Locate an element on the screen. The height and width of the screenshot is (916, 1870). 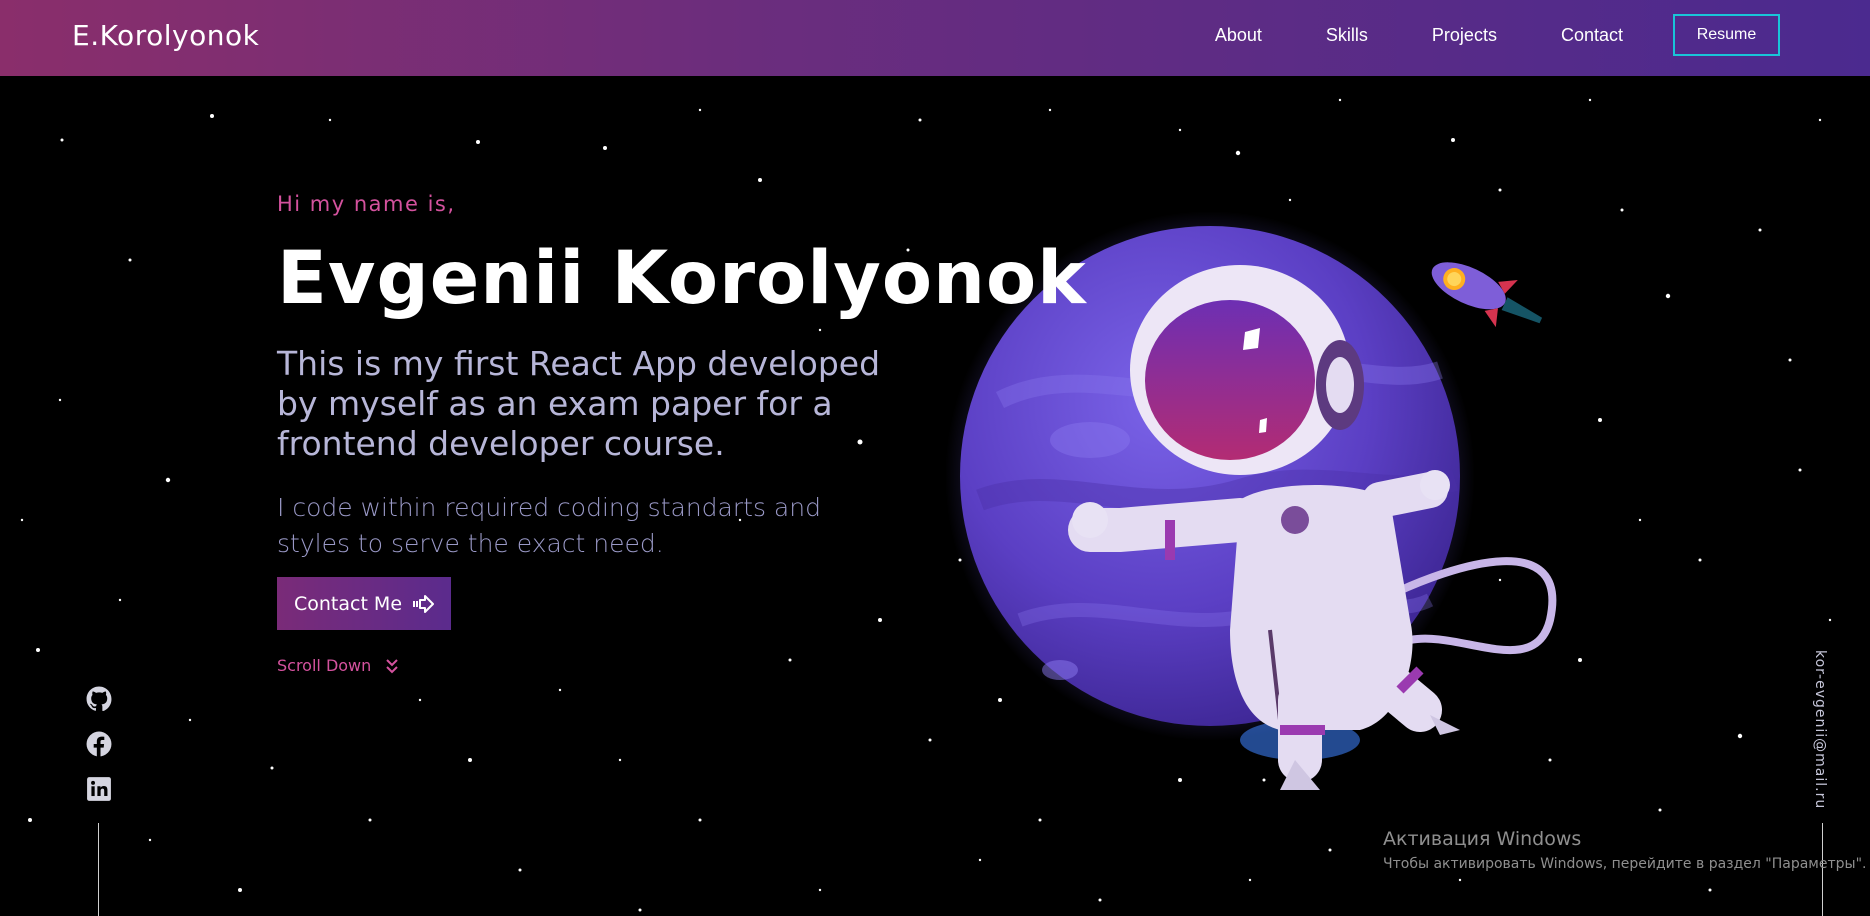
main-nav: About Skills Projects Contact Resume is located at coordinates (1465, 35).